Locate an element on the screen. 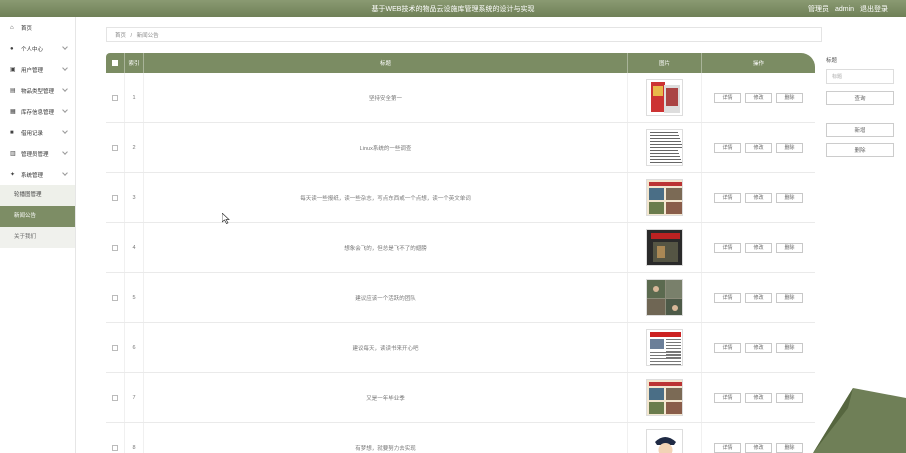  sidebar-item: ▣ 用户管理 is located at coordinates (37, 69).